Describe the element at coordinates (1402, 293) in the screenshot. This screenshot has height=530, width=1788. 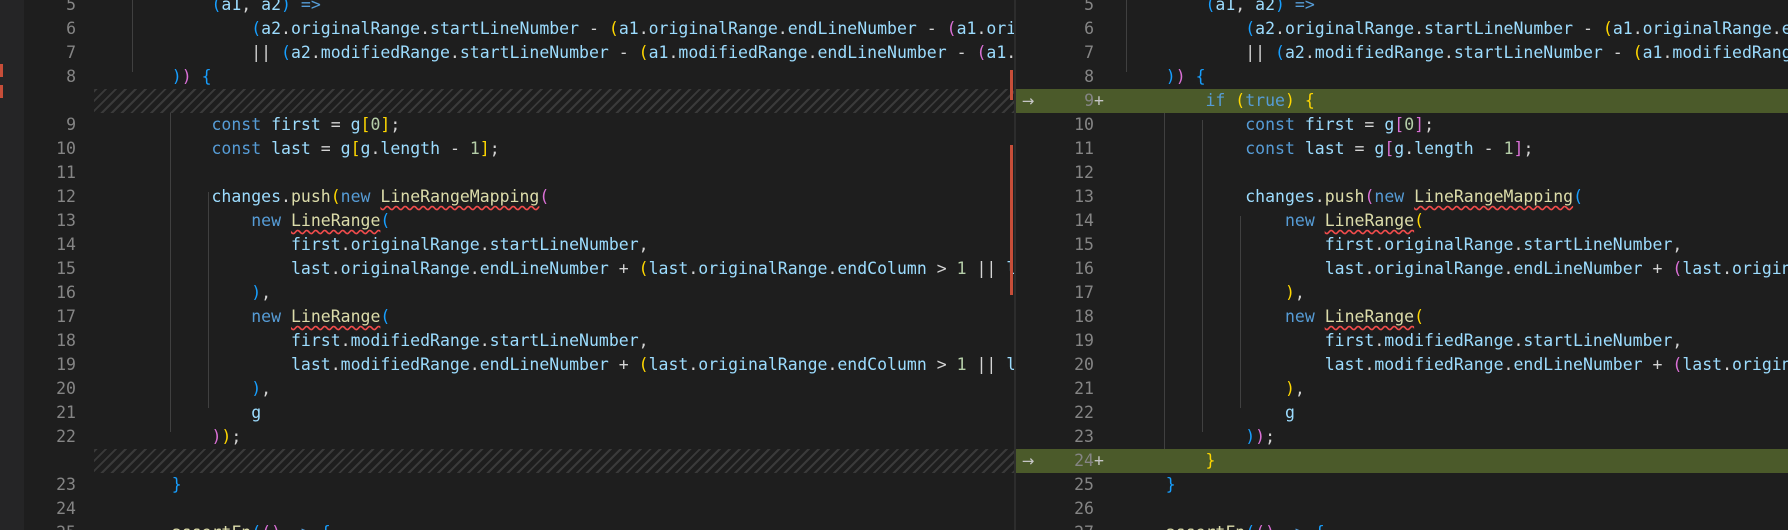
I see `code-line: 17 ),` at that location.